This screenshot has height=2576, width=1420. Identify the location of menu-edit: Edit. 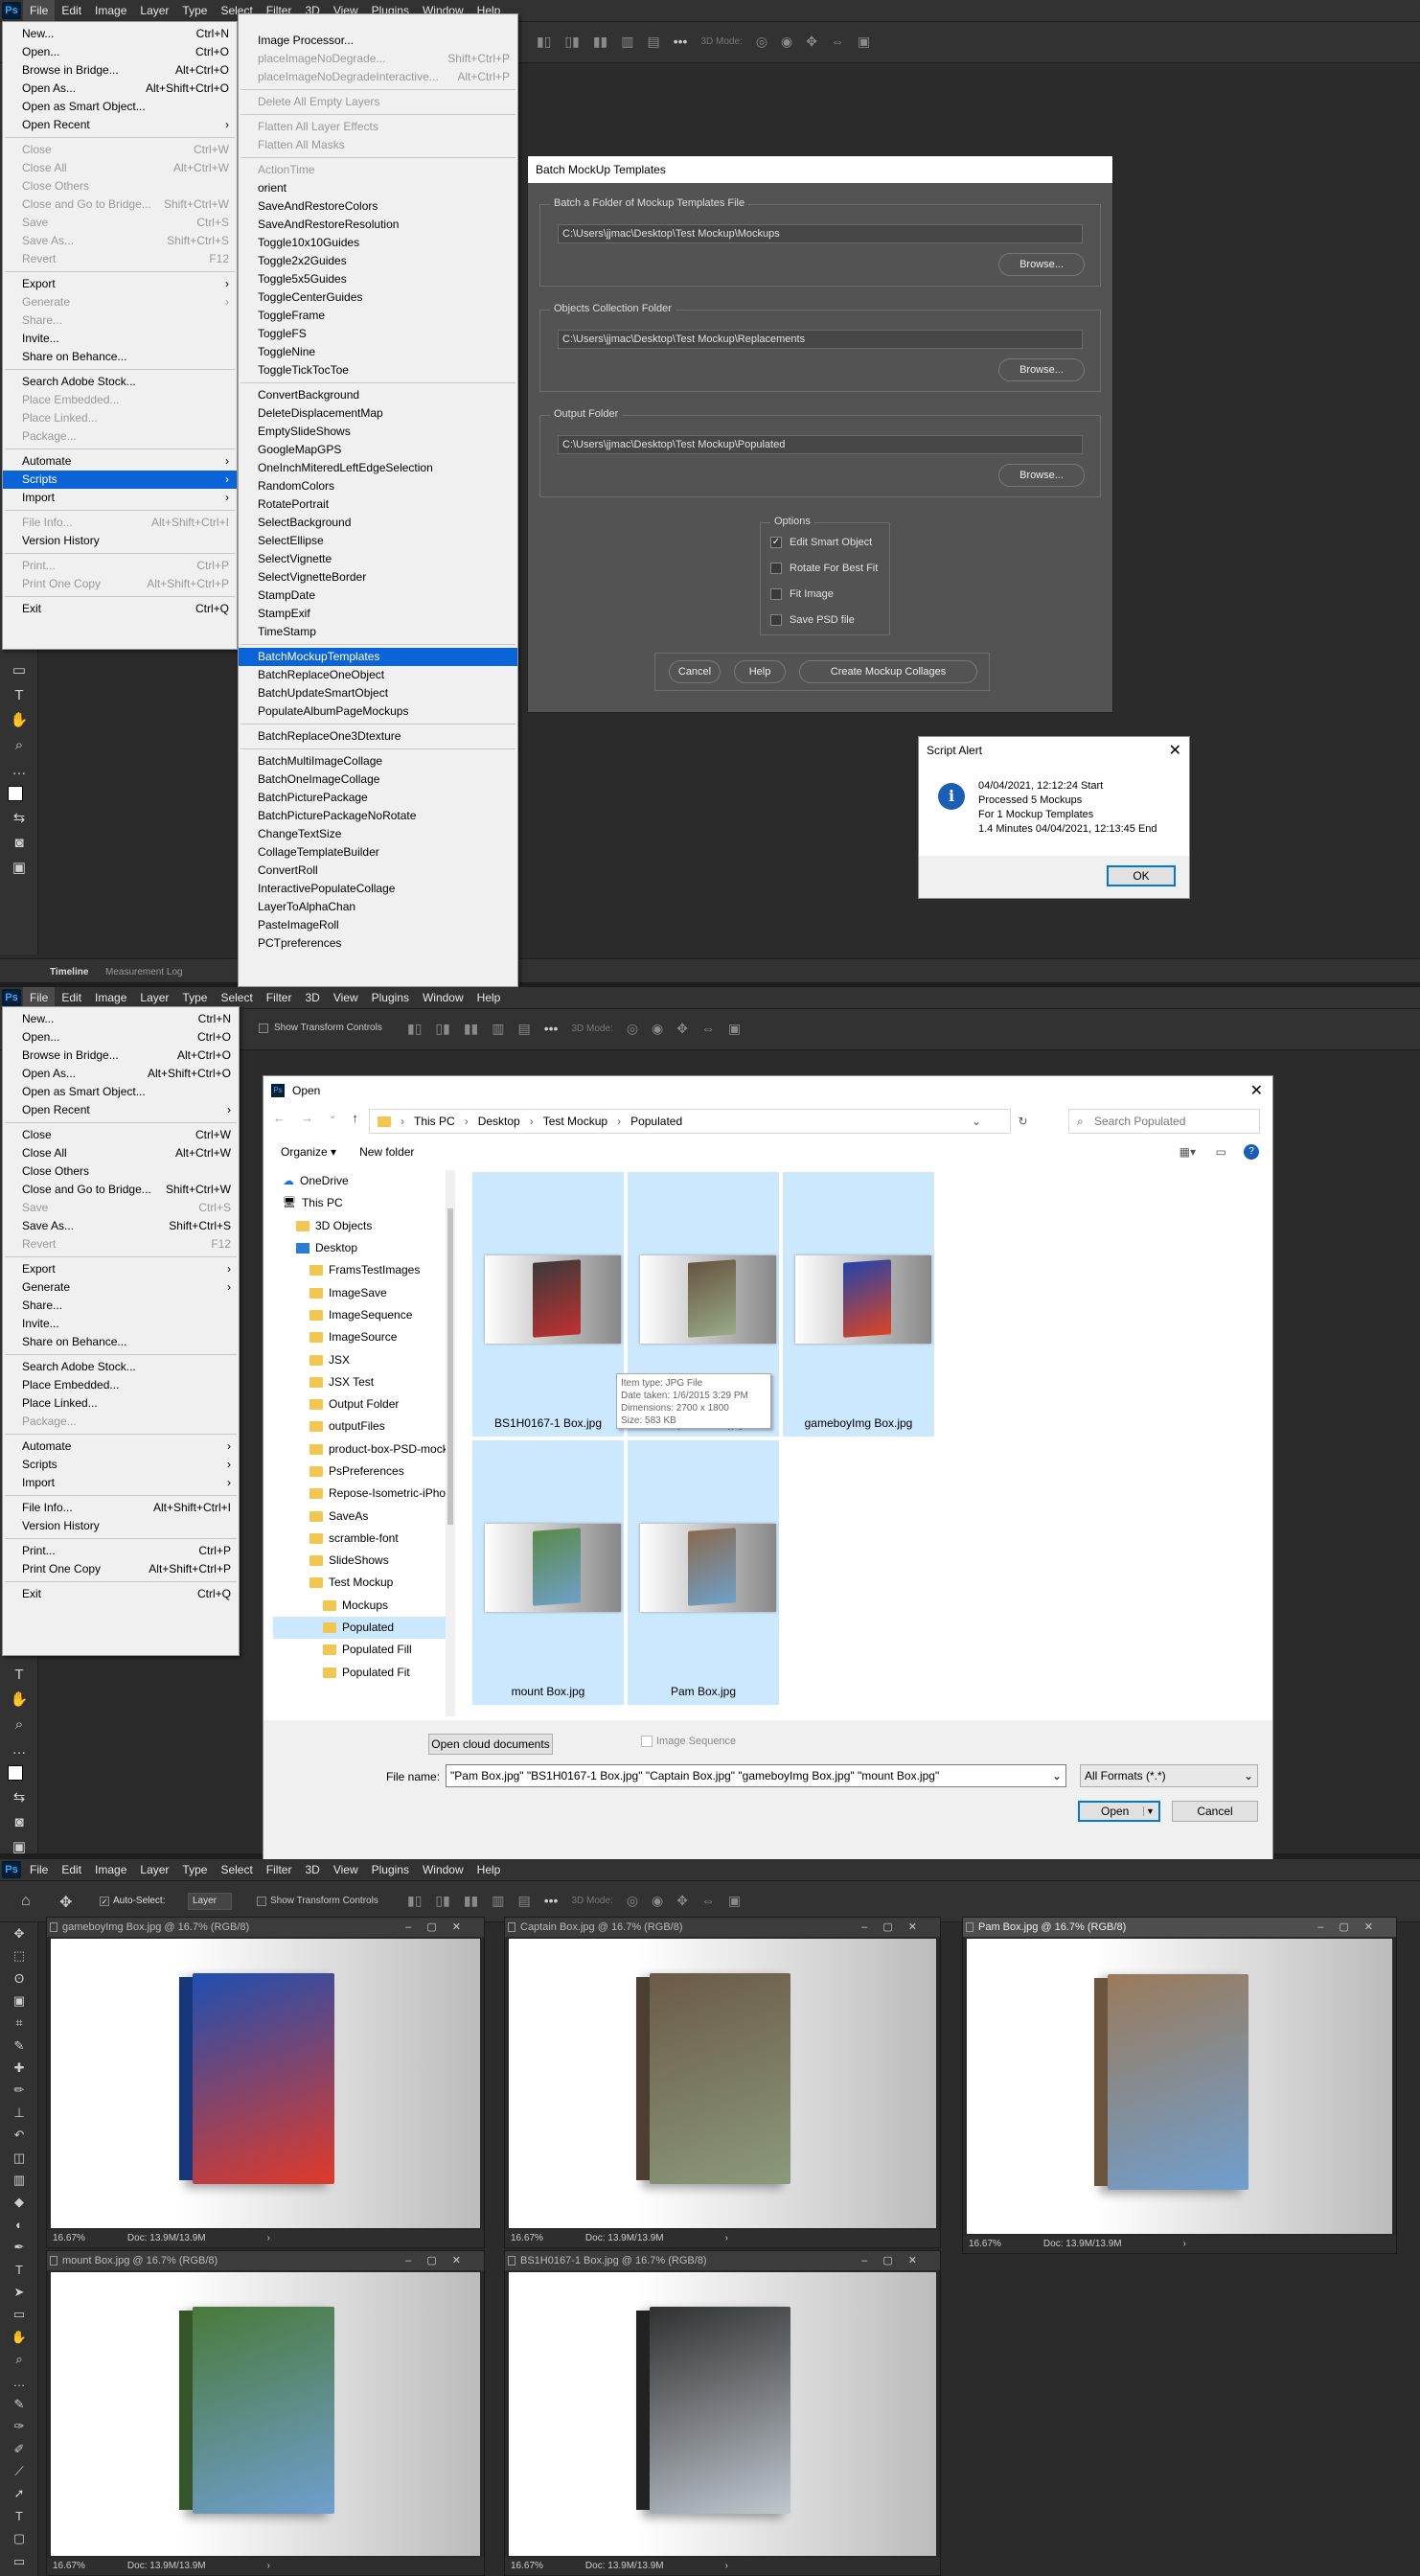
(71, 10).